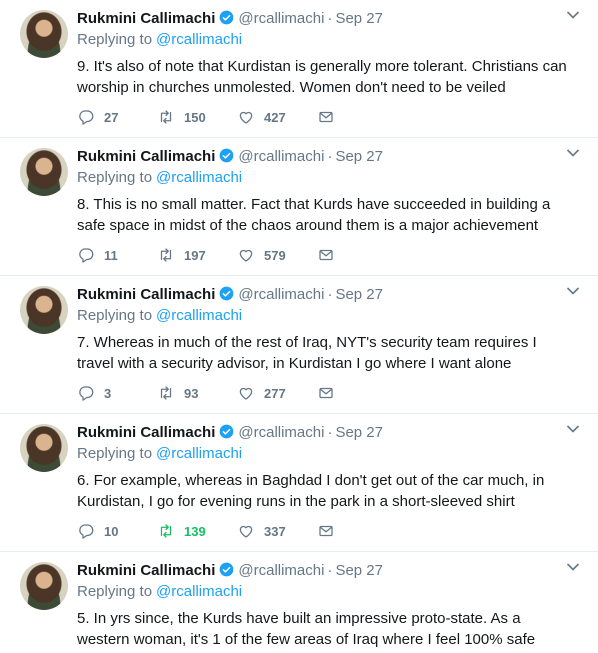 The image size is (598, 653). Describe the element at coordinates (111, 255) in the screenshot. I see `reply-count: 11` at that location.